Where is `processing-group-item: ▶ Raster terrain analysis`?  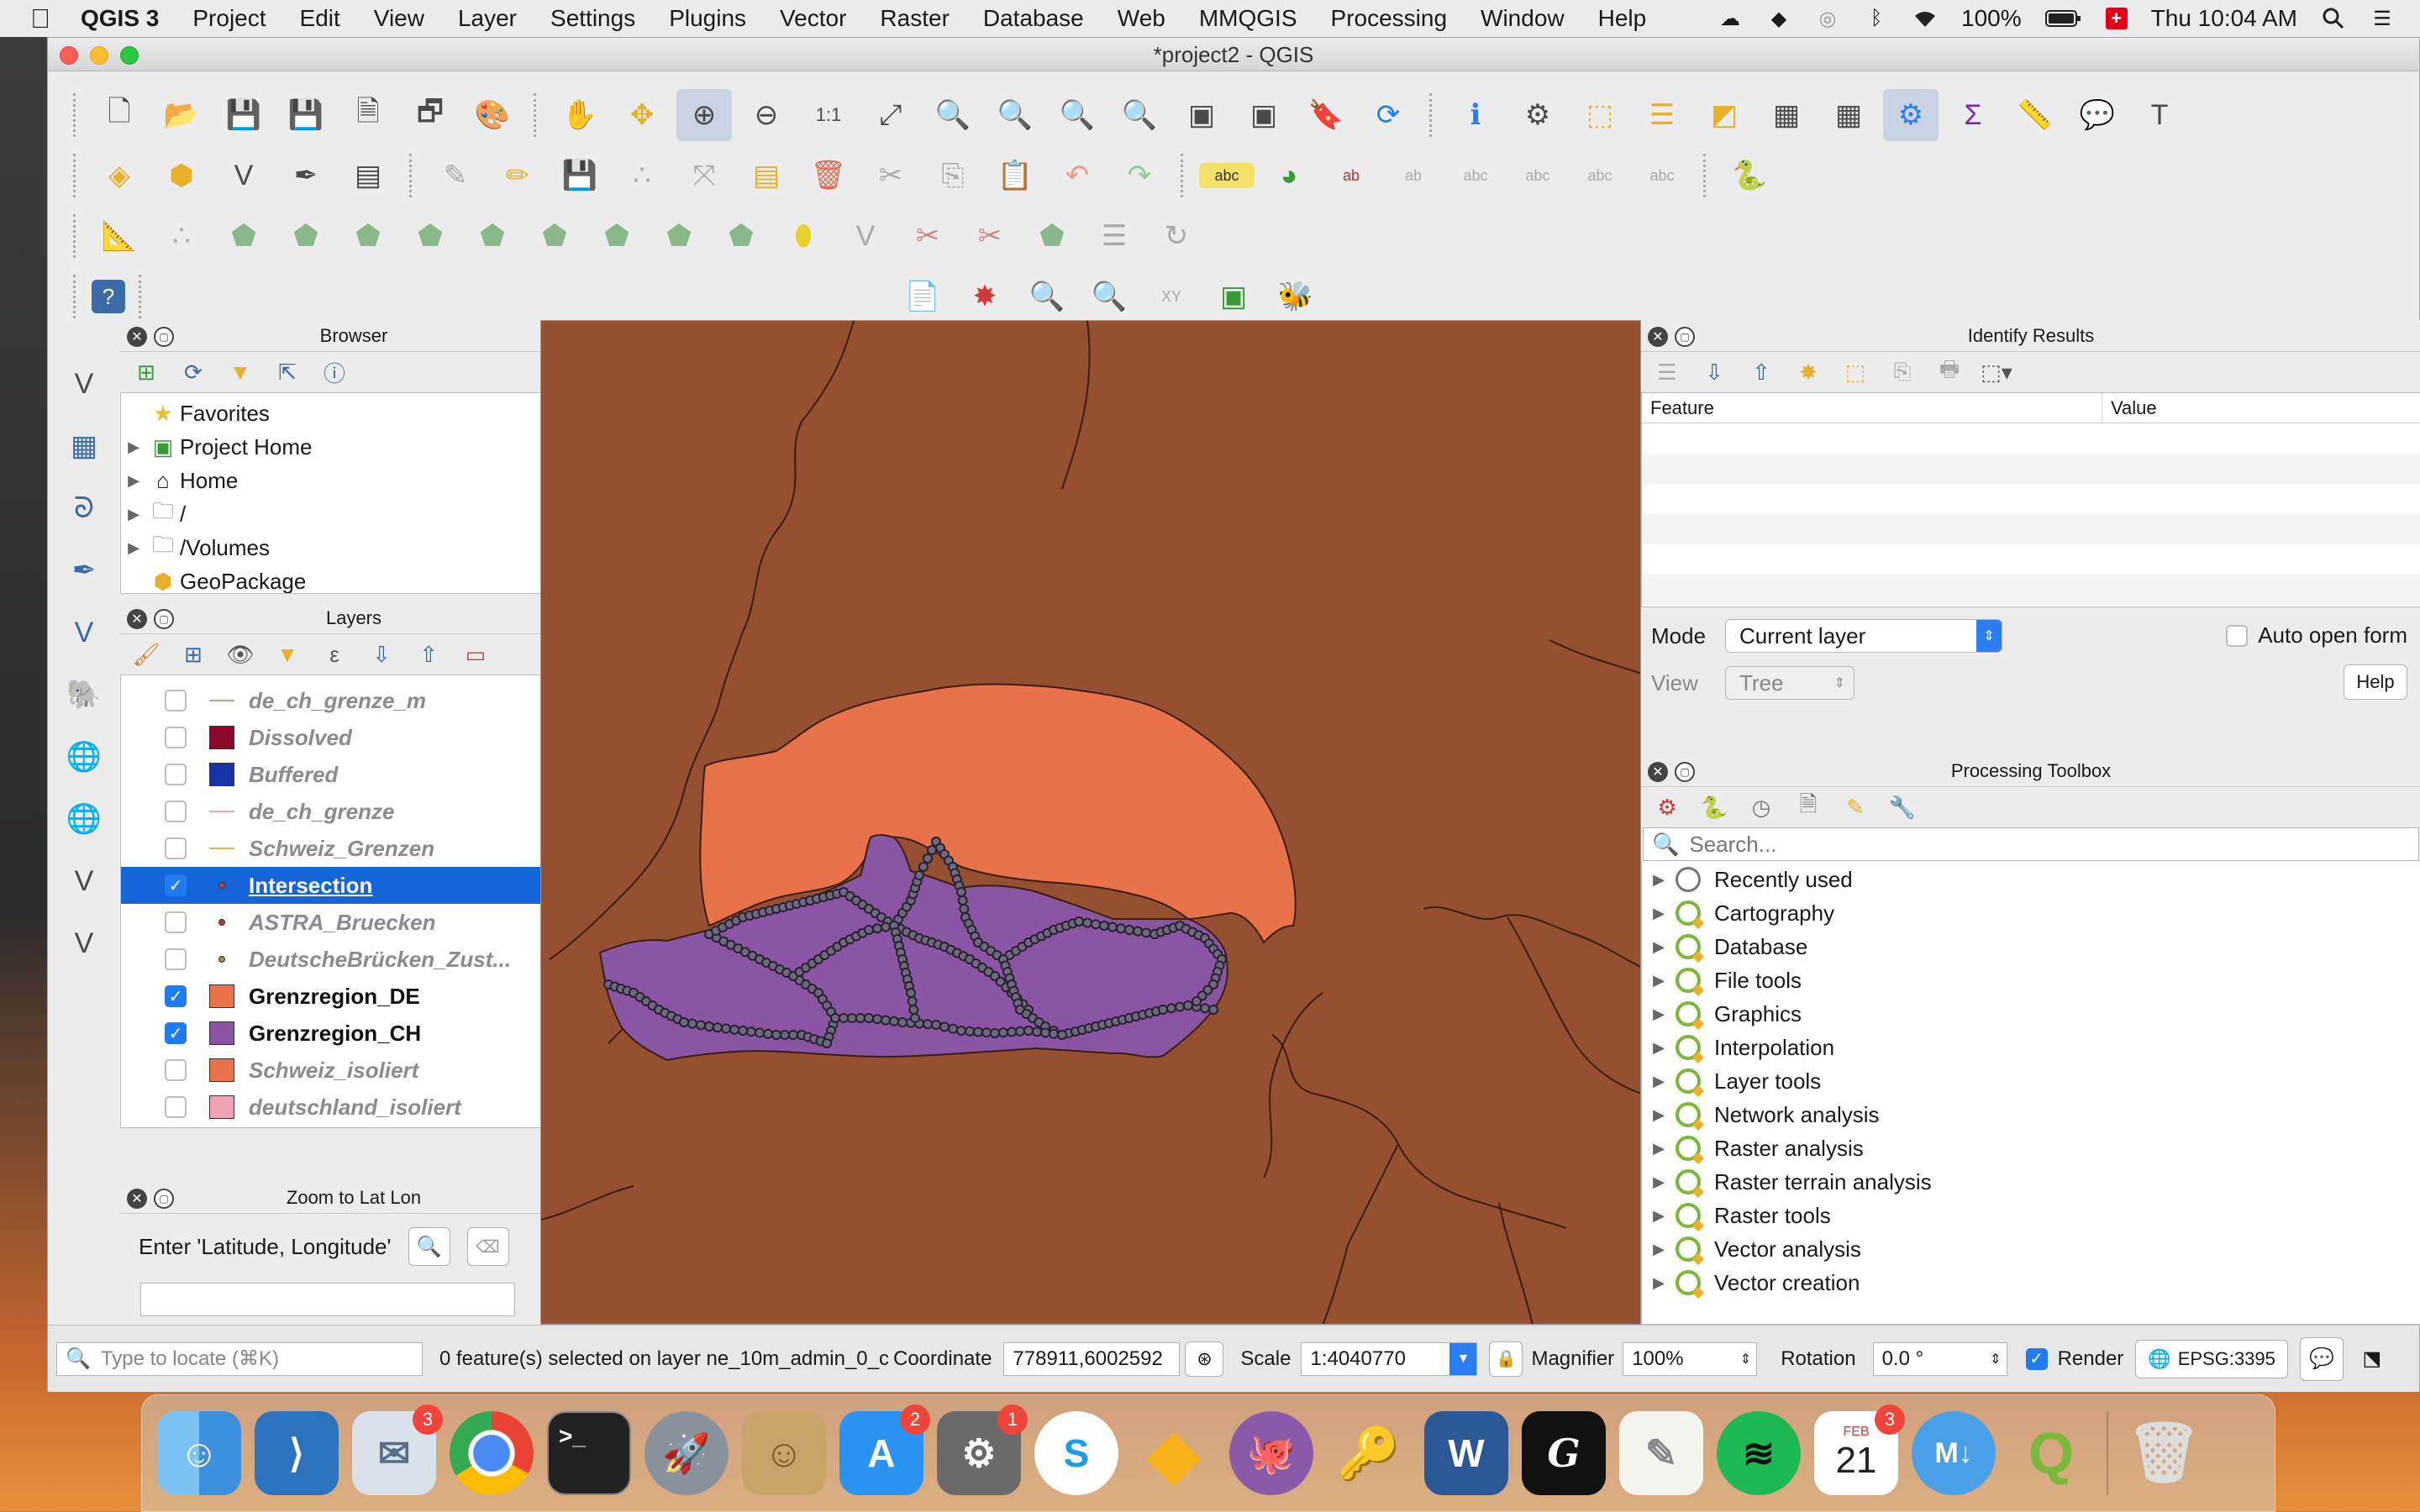 processing-group-item: ▶ Raster terrain analysis is located at coordinates (2031, 1182).